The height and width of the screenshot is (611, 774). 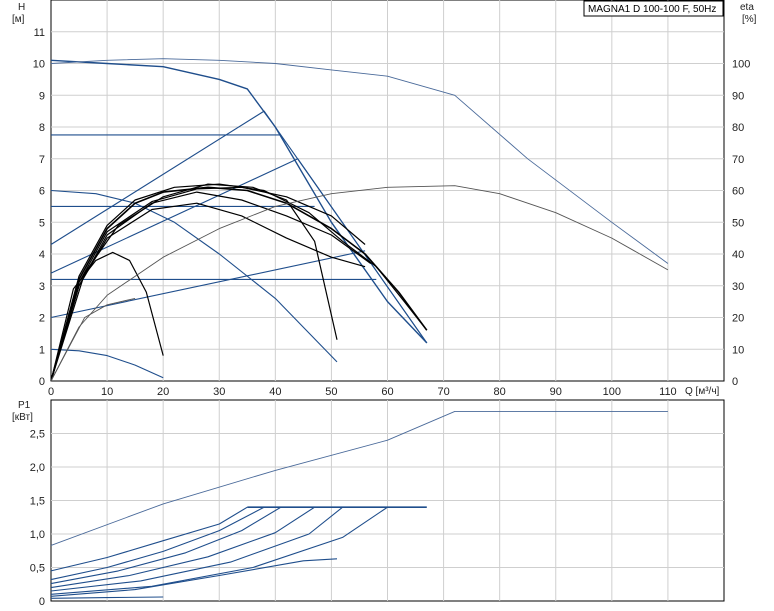 What do you see at coordinates (702, 391) in the screenshot?
I see `x-axis-label-q: Q [м³/ч]` at bounding box center [702, 391].